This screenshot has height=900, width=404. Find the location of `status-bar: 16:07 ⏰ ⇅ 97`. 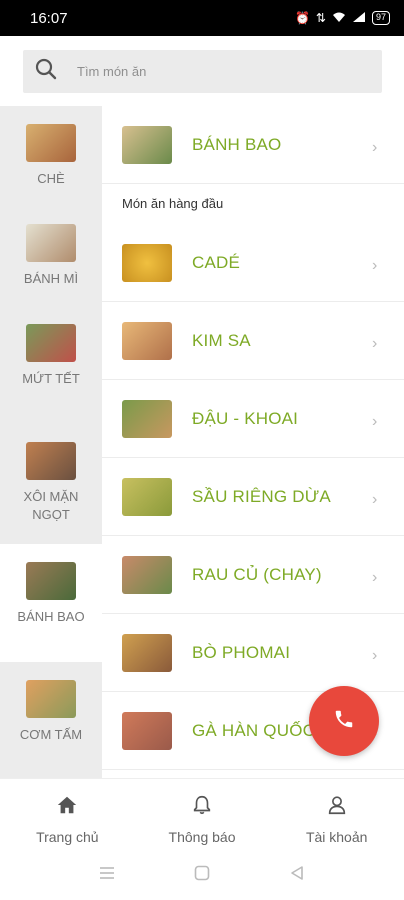

status-bar: 16:07 ⏰ ⇅ 97 is located at coordinates (202, 18).